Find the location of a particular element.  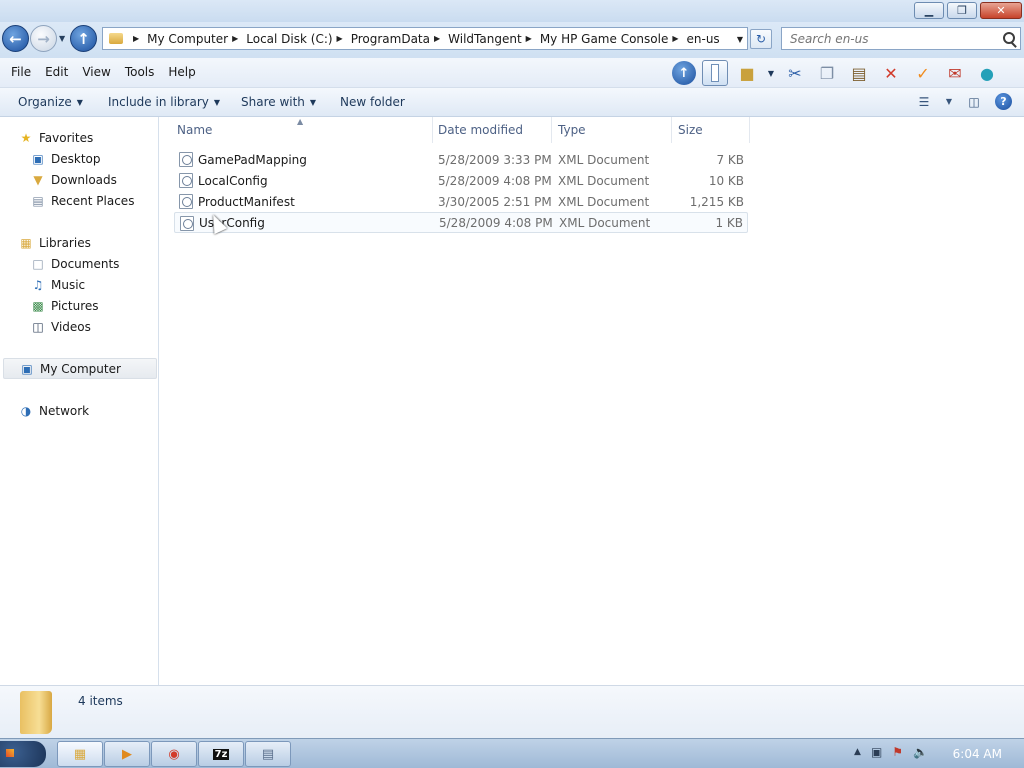

taskbar-explorer: ▦ is located at coordinates (80, 754).